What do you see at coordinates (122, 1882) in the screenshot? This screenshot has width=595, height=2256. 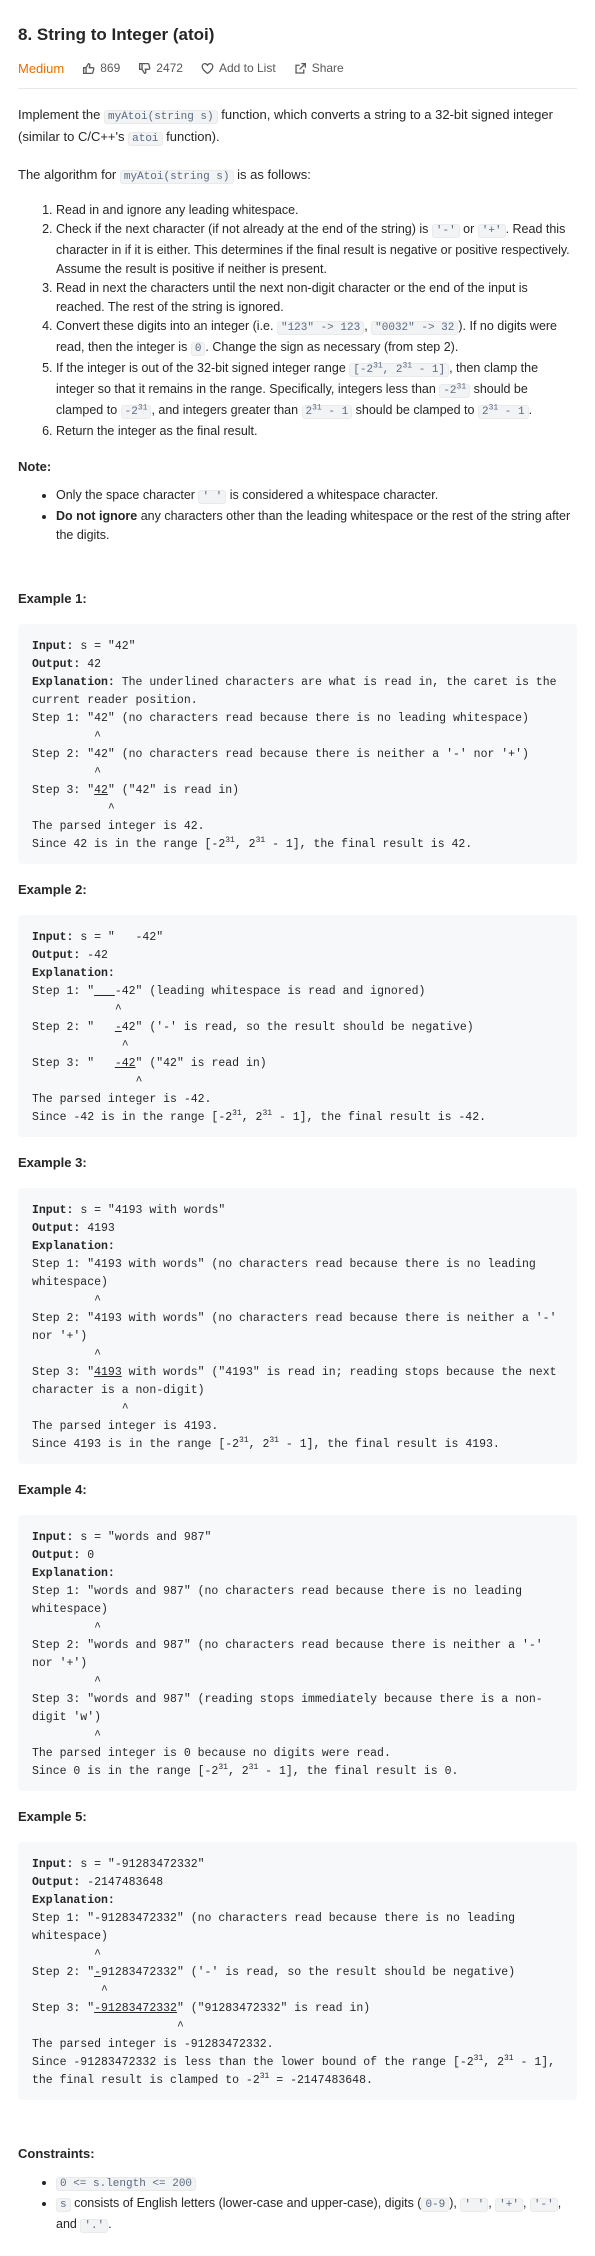 I see `output-value: -2147483648` at bounding box center [122, 1882].